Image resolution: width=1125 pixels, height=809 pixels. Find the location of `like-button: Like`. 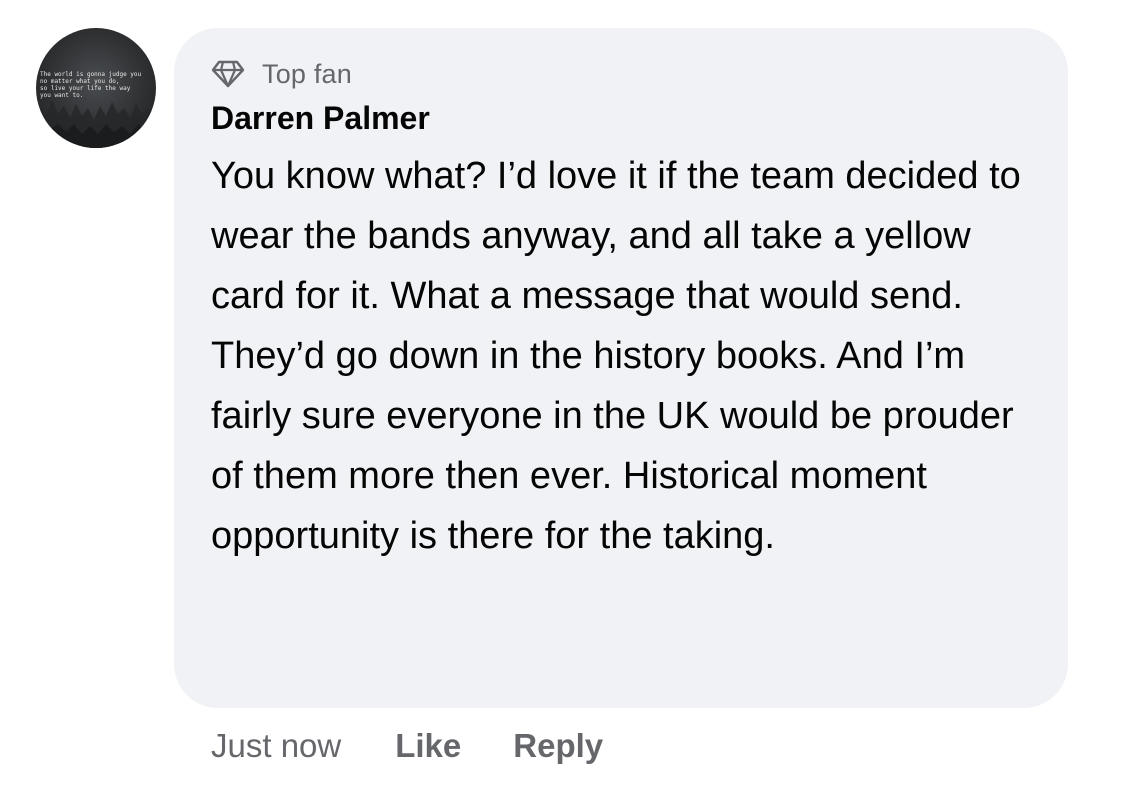

like-button: Like is located at coordinates (428, 746).